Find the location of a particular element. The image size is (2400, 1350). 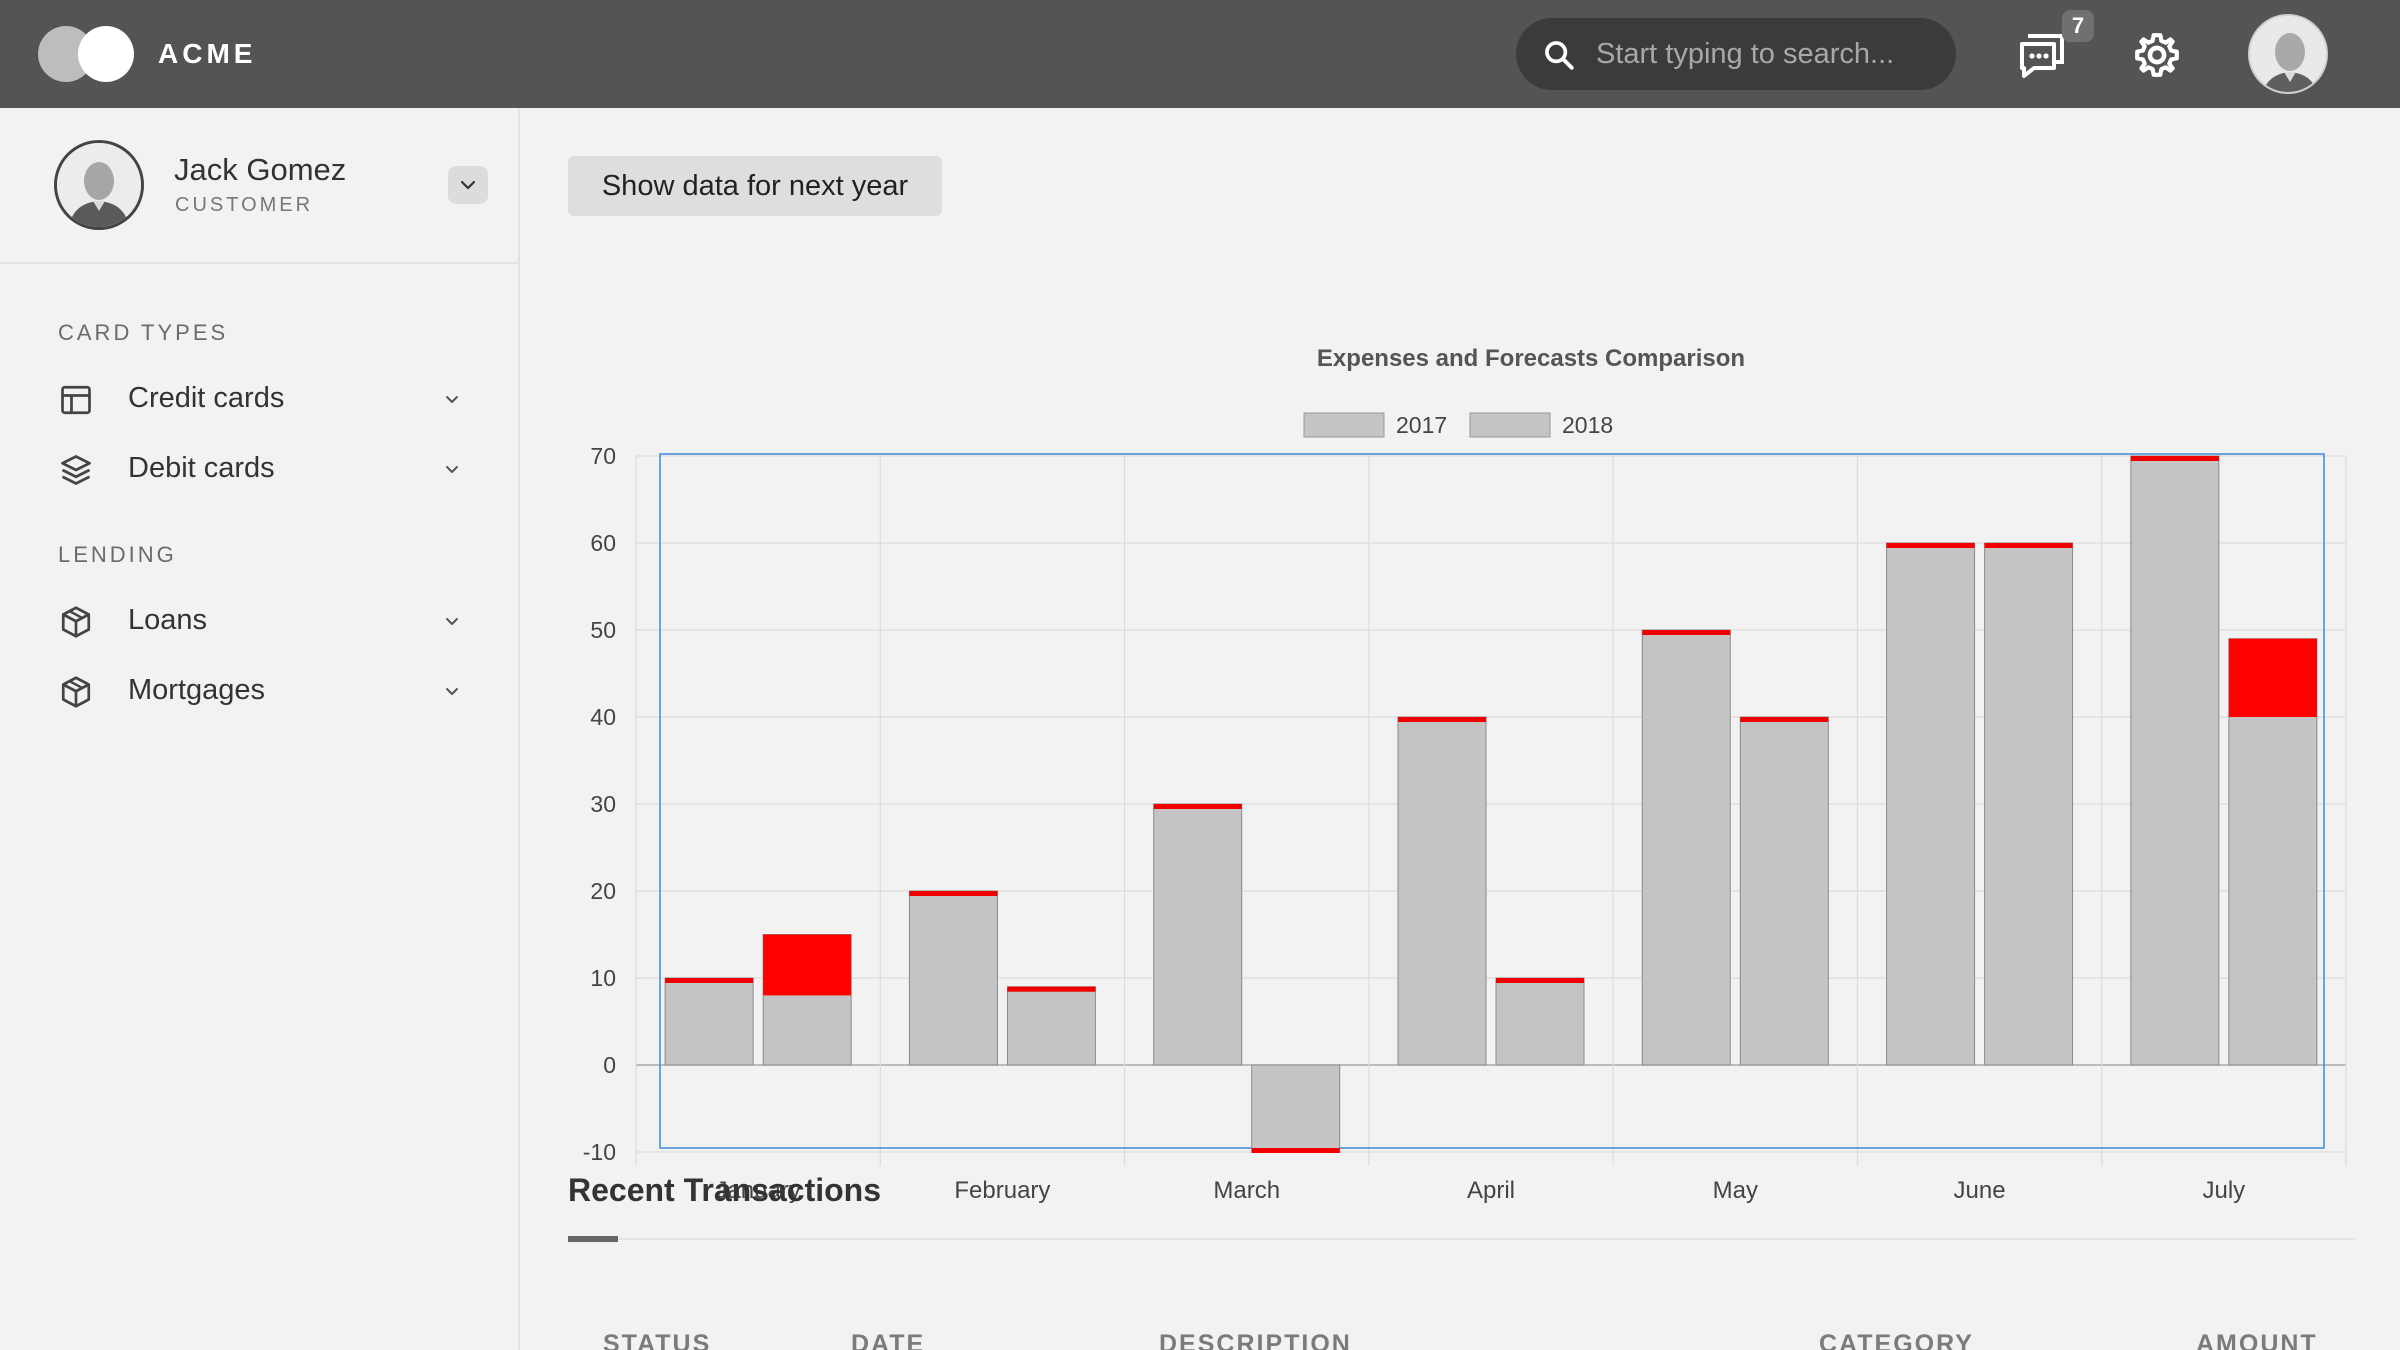

sidebar-item-label: Loans is located at coordinates (168, 620).